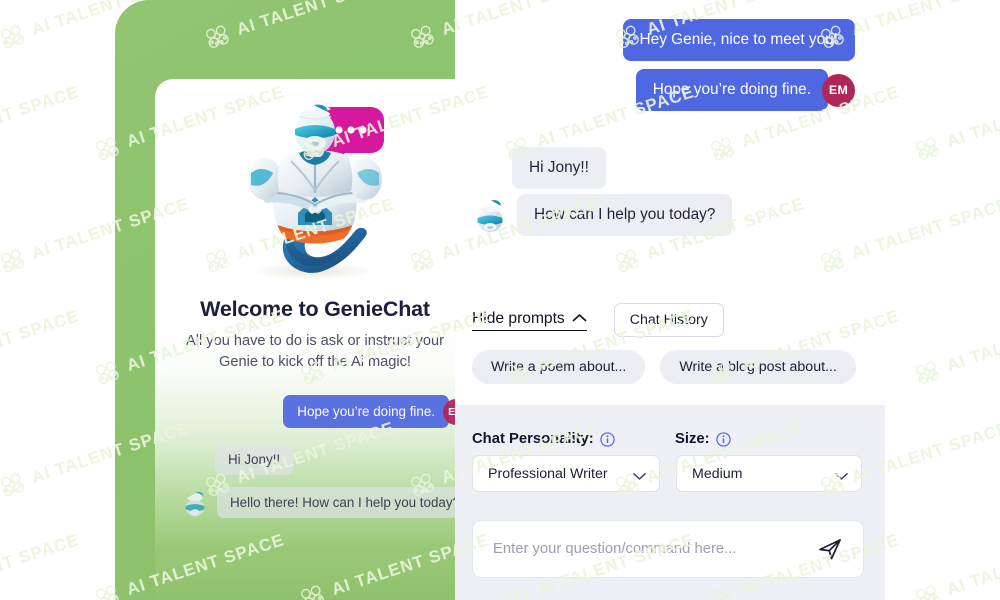 This screenshot has height=600, width=1000. I want to click on size-select: Medium, so click(769, 473).